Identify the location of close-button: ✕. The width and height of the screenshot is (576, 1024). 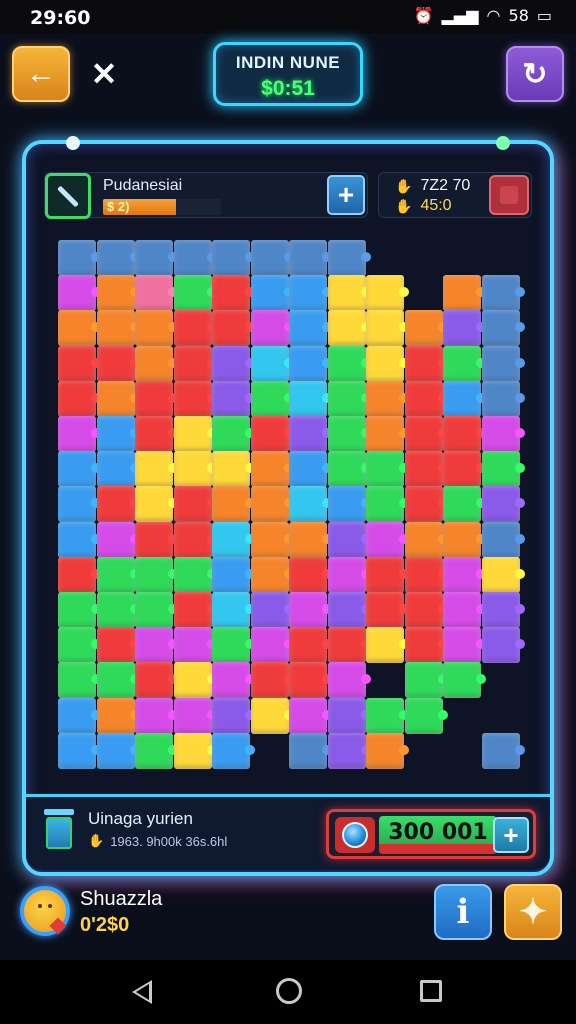
(104, 74).